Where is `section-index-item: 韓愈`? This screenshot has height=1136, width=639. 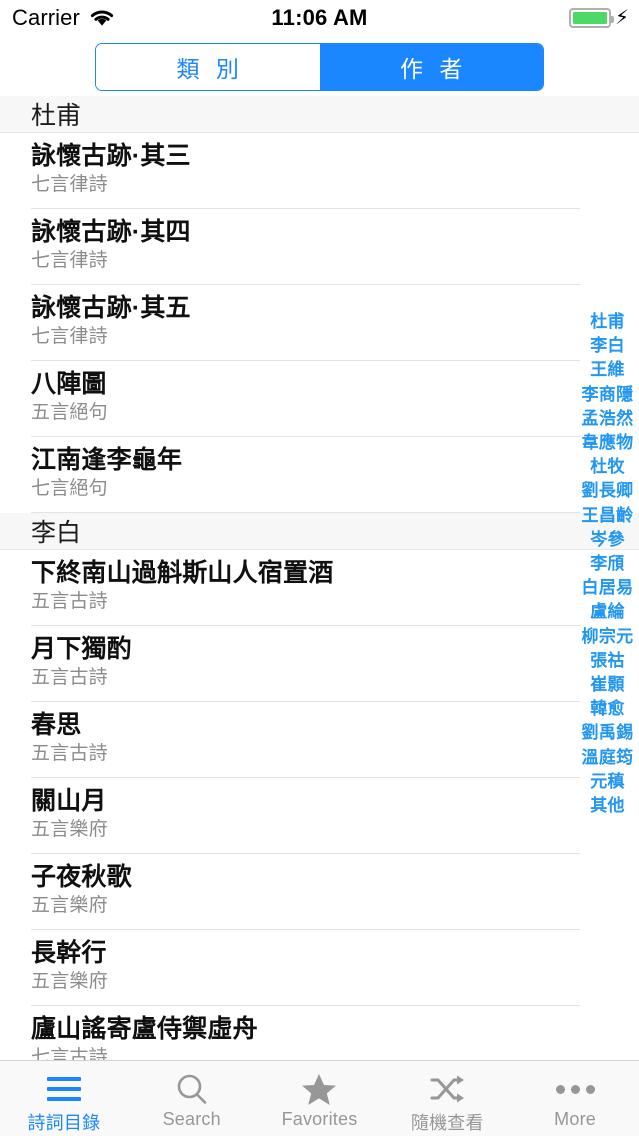
section-index-item: 韓愈 is located at coordinates (607, 709).